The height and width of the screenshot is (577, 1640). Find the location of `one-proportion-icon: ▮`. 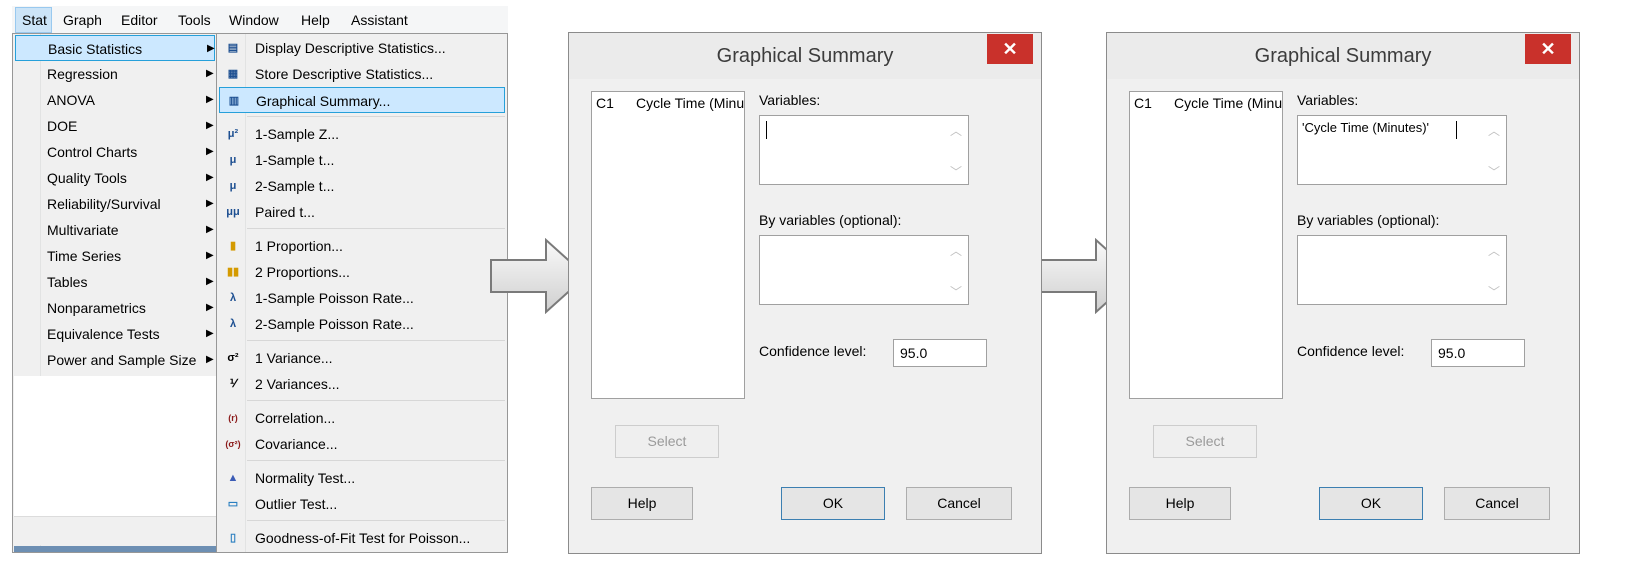

one-proportion-icon: ▮ is located at coordinates (233, 246).